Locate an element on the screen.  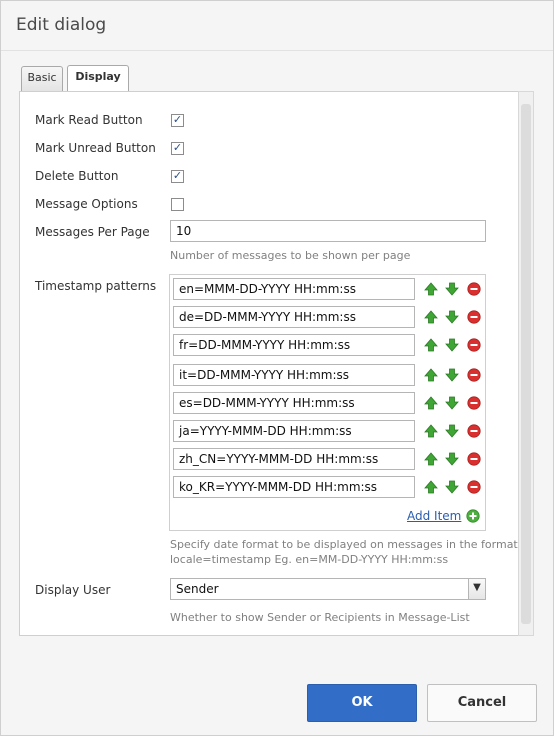
dialog-titlebar: Edit dialog is located at coordinates (277, 26).